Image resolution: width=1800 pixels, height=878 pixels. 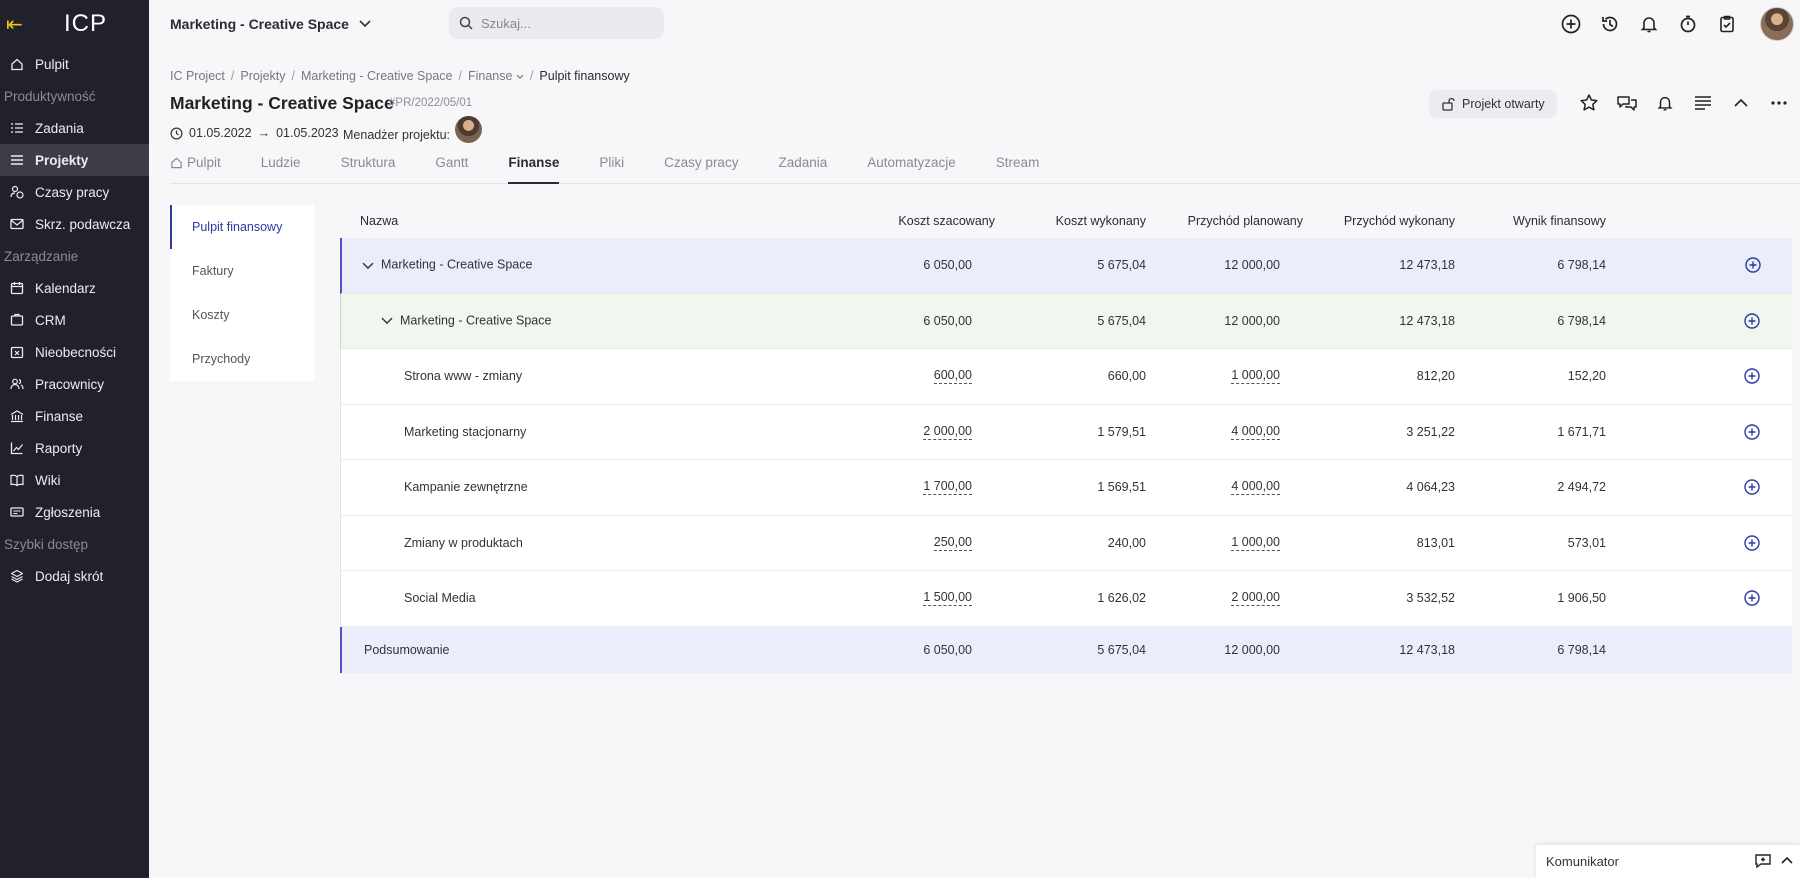 What do you see at coordinates (262, 76) in the screenshot?
I see `breadcrumb-item: Projekty` at bounding box center [262, 76].